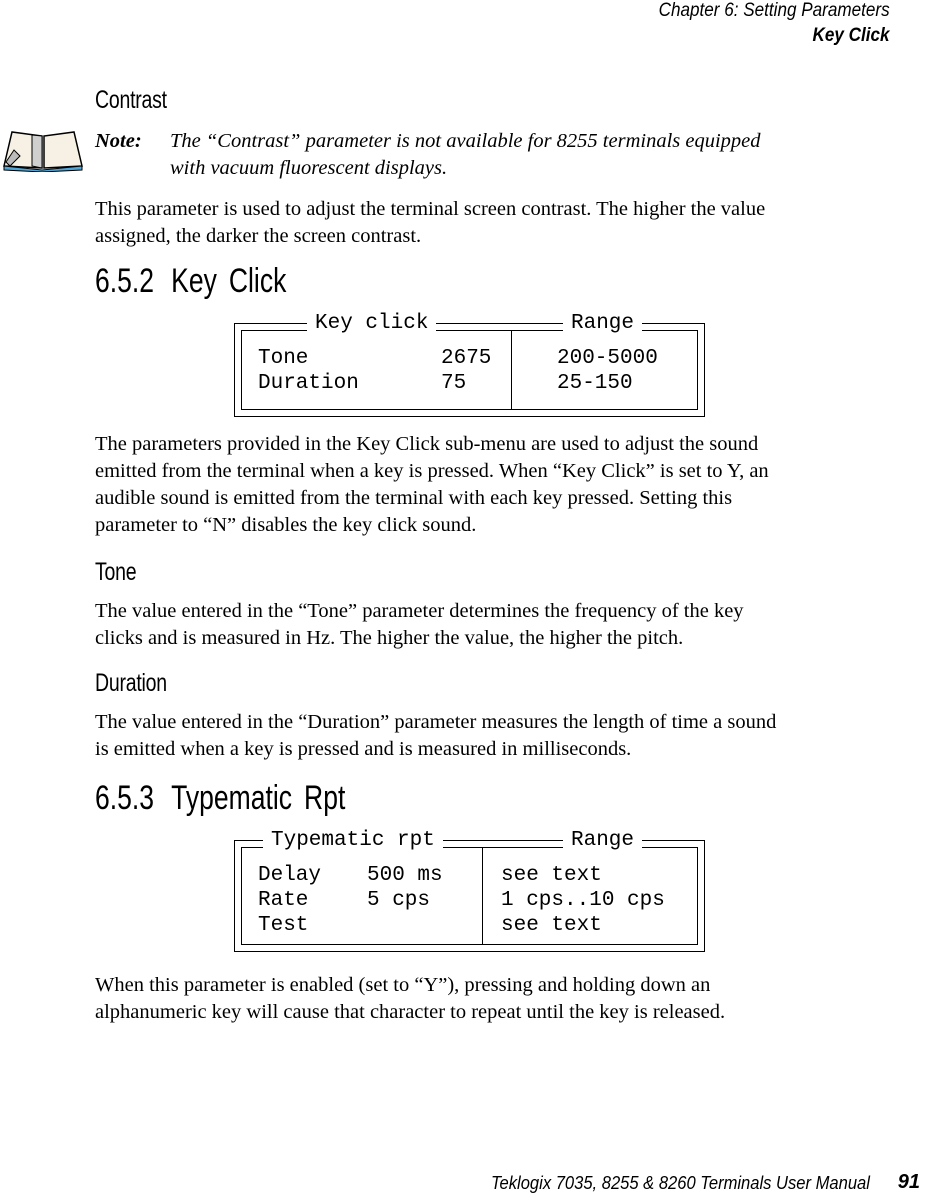 Image resolution: width=928 pixels, height=1197 pixels. What do you see at coordinates (118, 141) in the screenshot?
I see `note-label: Note:` at bounding box center [118, 141].